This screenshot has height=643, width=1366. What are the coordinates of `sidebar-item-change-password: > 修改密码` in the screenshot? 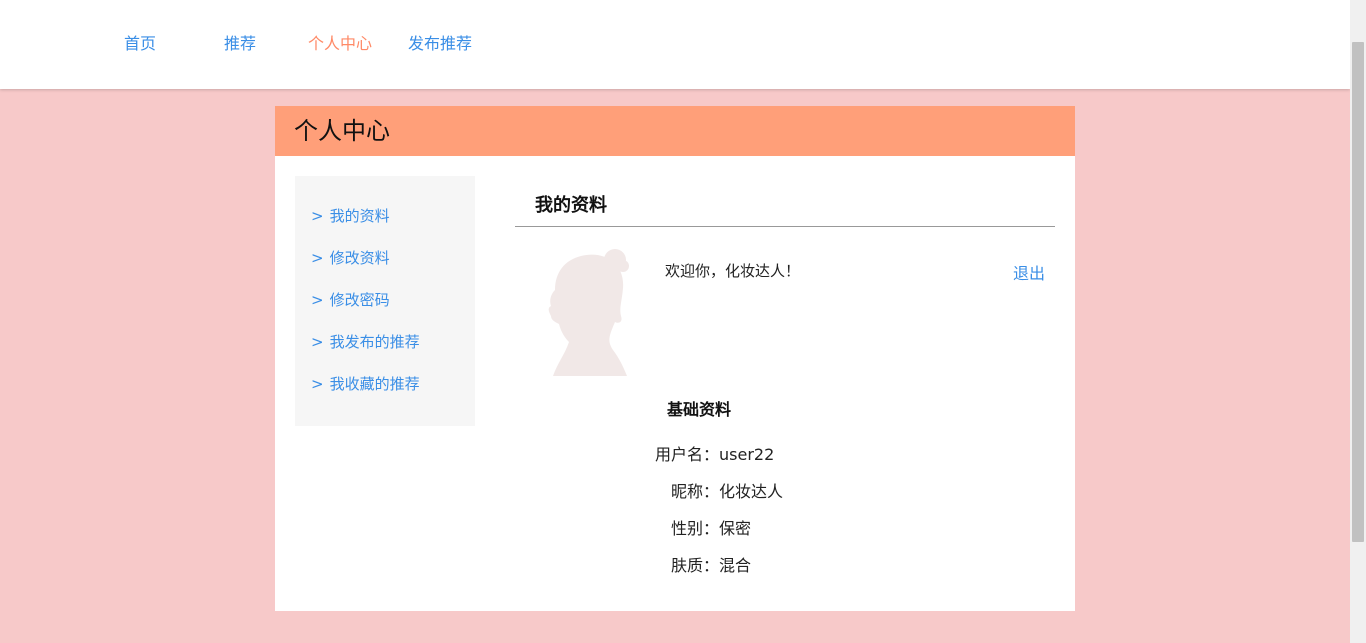 It's located at (350, 300).